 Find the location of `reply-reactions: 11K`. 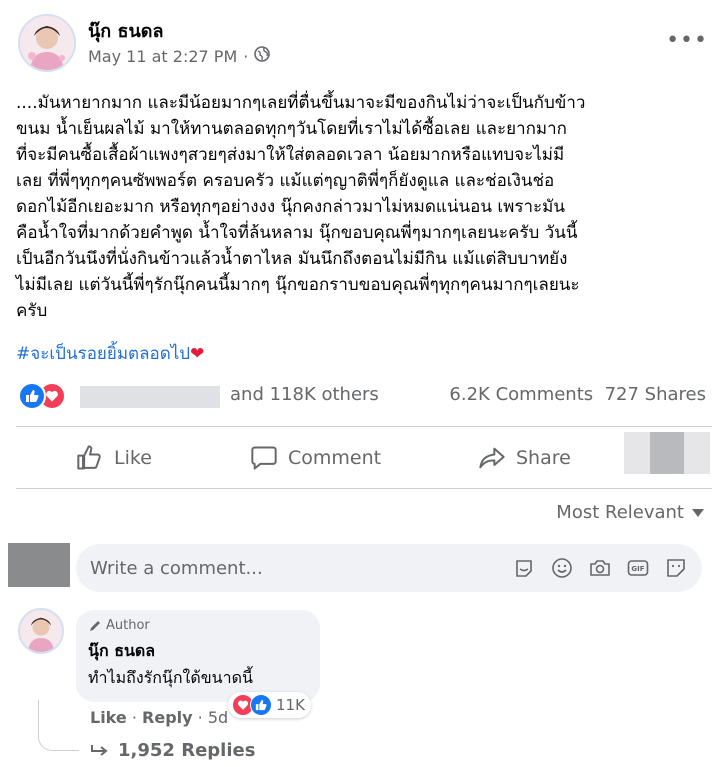

reply-reactions: 11K is located at coordinates (269, 705).